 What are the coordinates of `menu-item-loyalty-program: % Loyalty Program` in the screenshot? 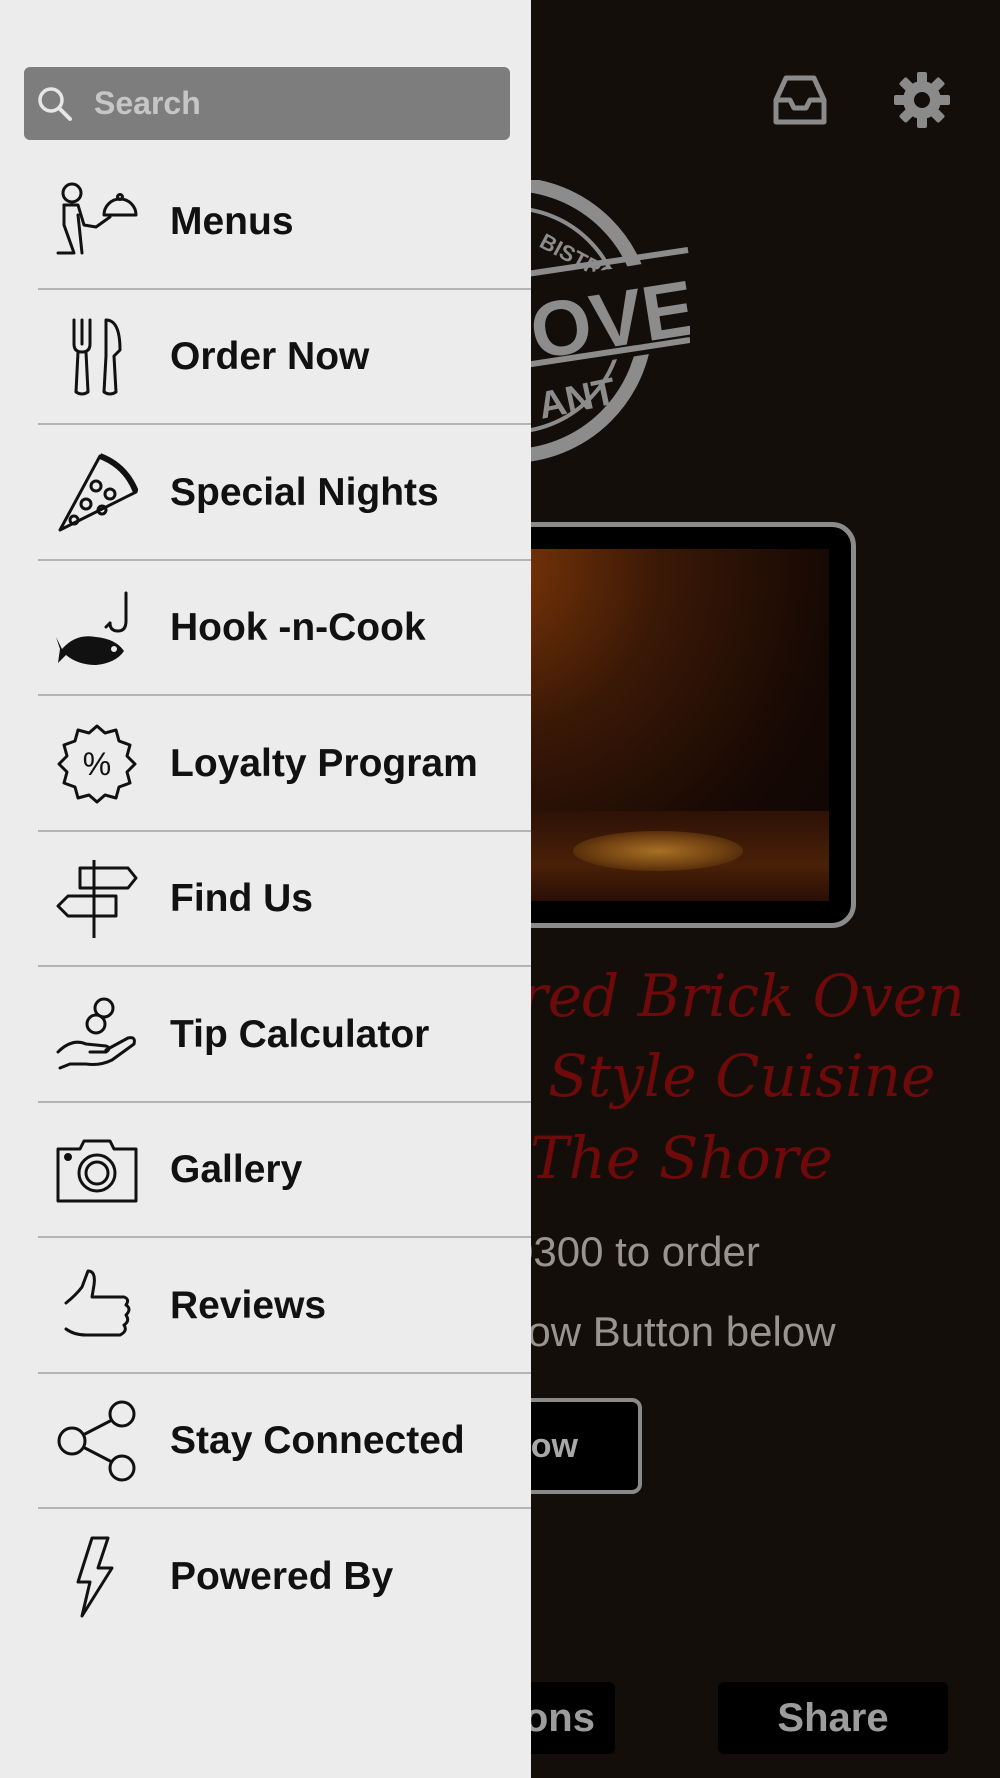 It's located at (265, 764).